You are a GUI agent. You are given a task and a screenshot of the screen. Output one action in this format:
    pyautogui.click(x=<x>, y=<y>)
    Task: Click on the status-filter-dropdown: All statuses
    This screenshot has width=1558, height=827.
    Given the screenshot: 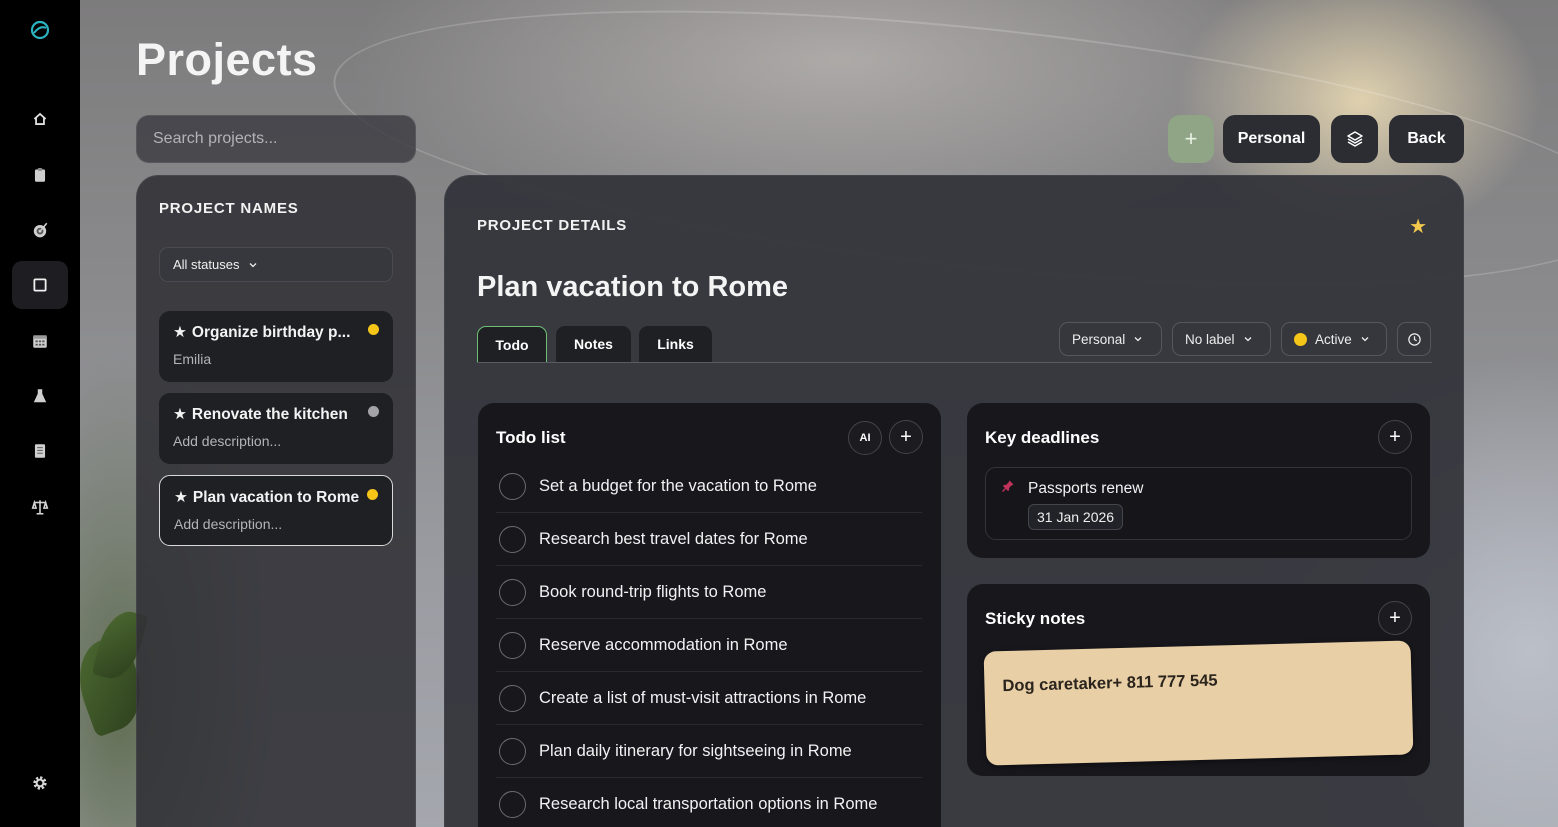 What is the action you would take?
    pyautogui.click(x=276, y=264)
    